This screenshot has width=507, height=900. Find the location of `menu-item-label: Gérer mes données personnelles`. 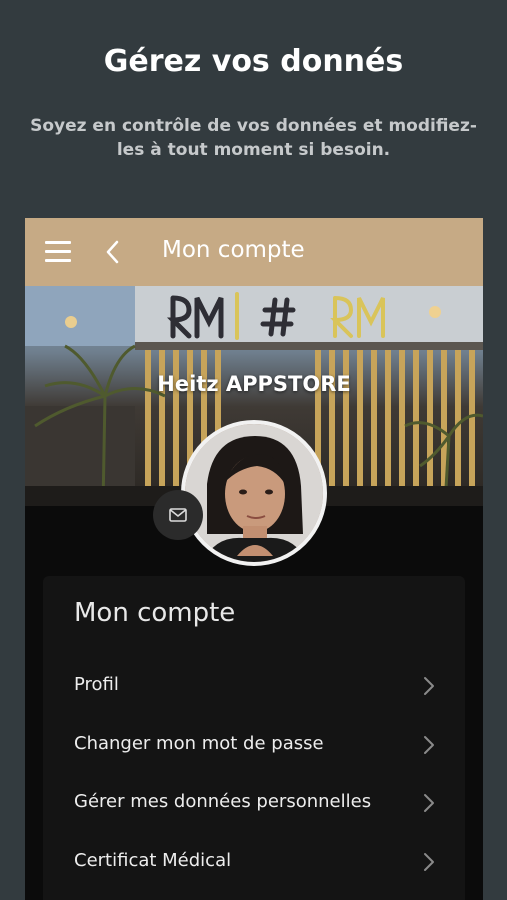

menu-item-label: Gérer mes données personnelles is located at coordinates (223, 801).